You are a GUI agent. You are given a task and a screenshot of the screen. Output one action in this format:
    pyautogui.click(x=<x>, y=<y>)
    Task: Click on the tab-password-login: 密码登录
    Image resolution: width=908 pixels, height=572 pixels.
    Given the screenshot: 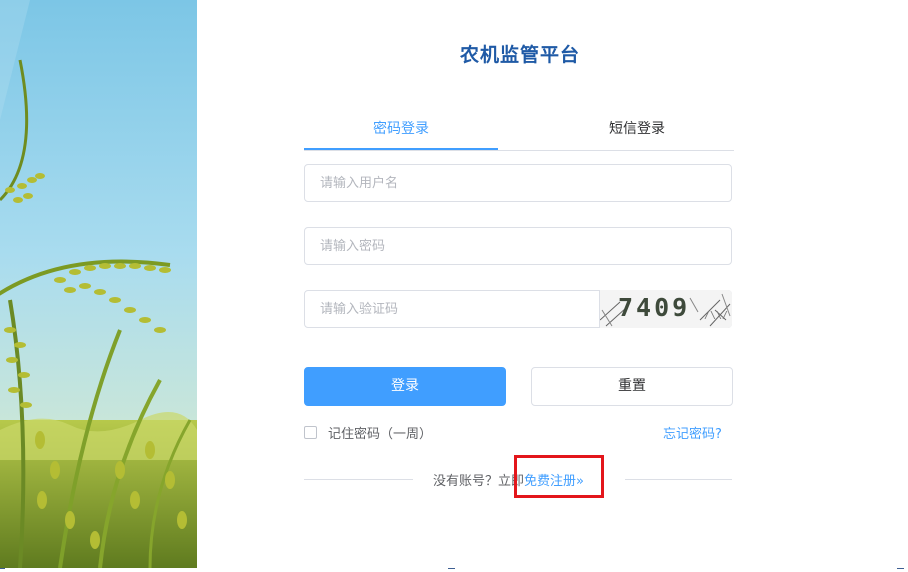 What is the action you would take?
    pyautogui.click(x=401, y=130)
    